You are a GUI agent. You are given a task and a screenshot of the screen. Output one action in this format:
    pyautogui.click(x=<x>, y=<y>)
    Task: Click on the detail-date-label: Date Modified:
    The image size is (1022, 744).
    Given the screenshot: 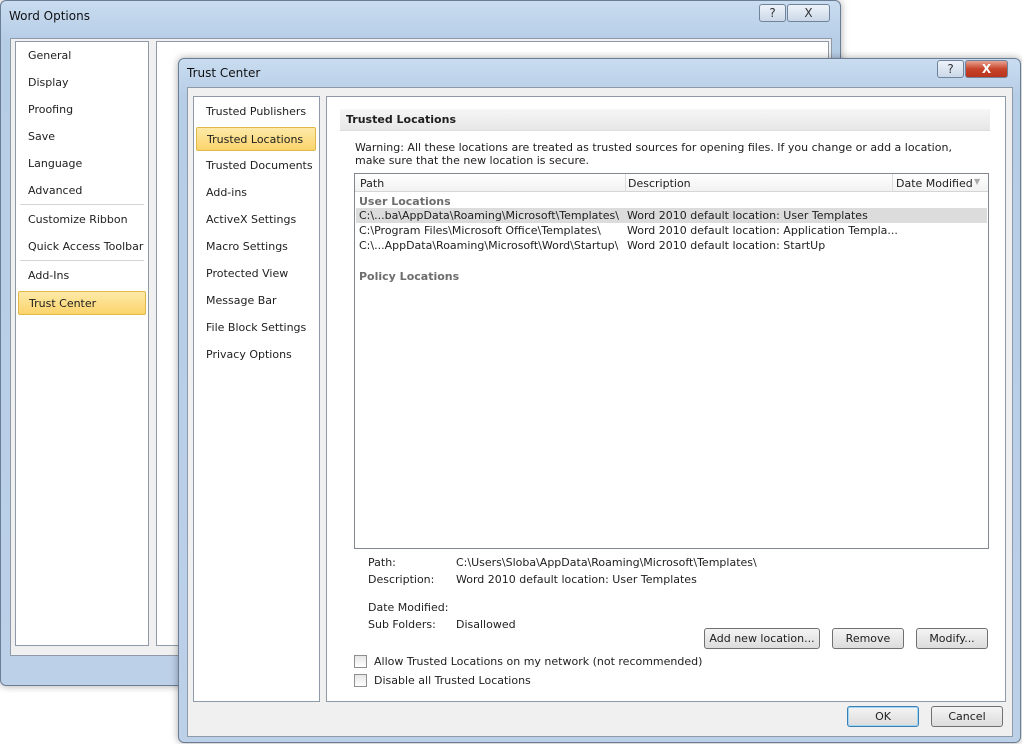 What is the action you would take?
    pyautogui.click(x=408, y=607)
    